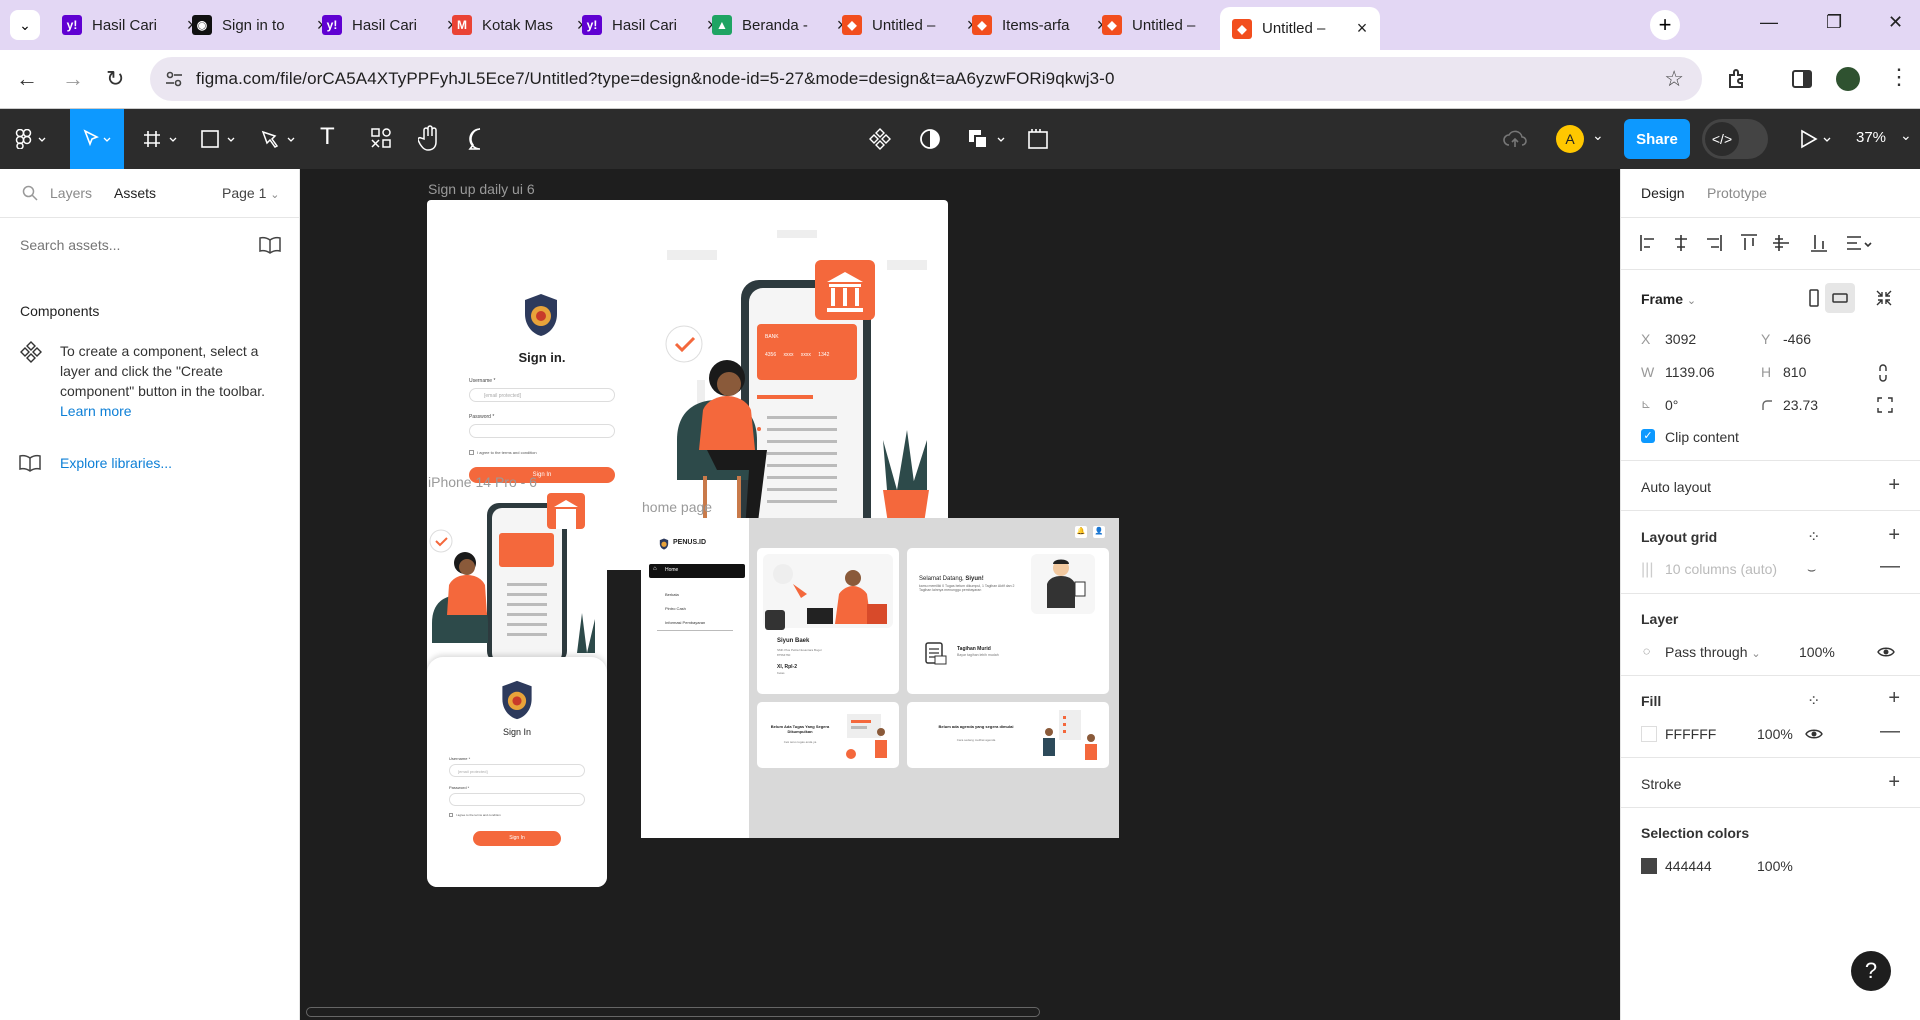 The image size is (1920, 1020). Describe the element at coordinates (480, 139) in the screenshot. I see `comment-tool-icon` at that location.